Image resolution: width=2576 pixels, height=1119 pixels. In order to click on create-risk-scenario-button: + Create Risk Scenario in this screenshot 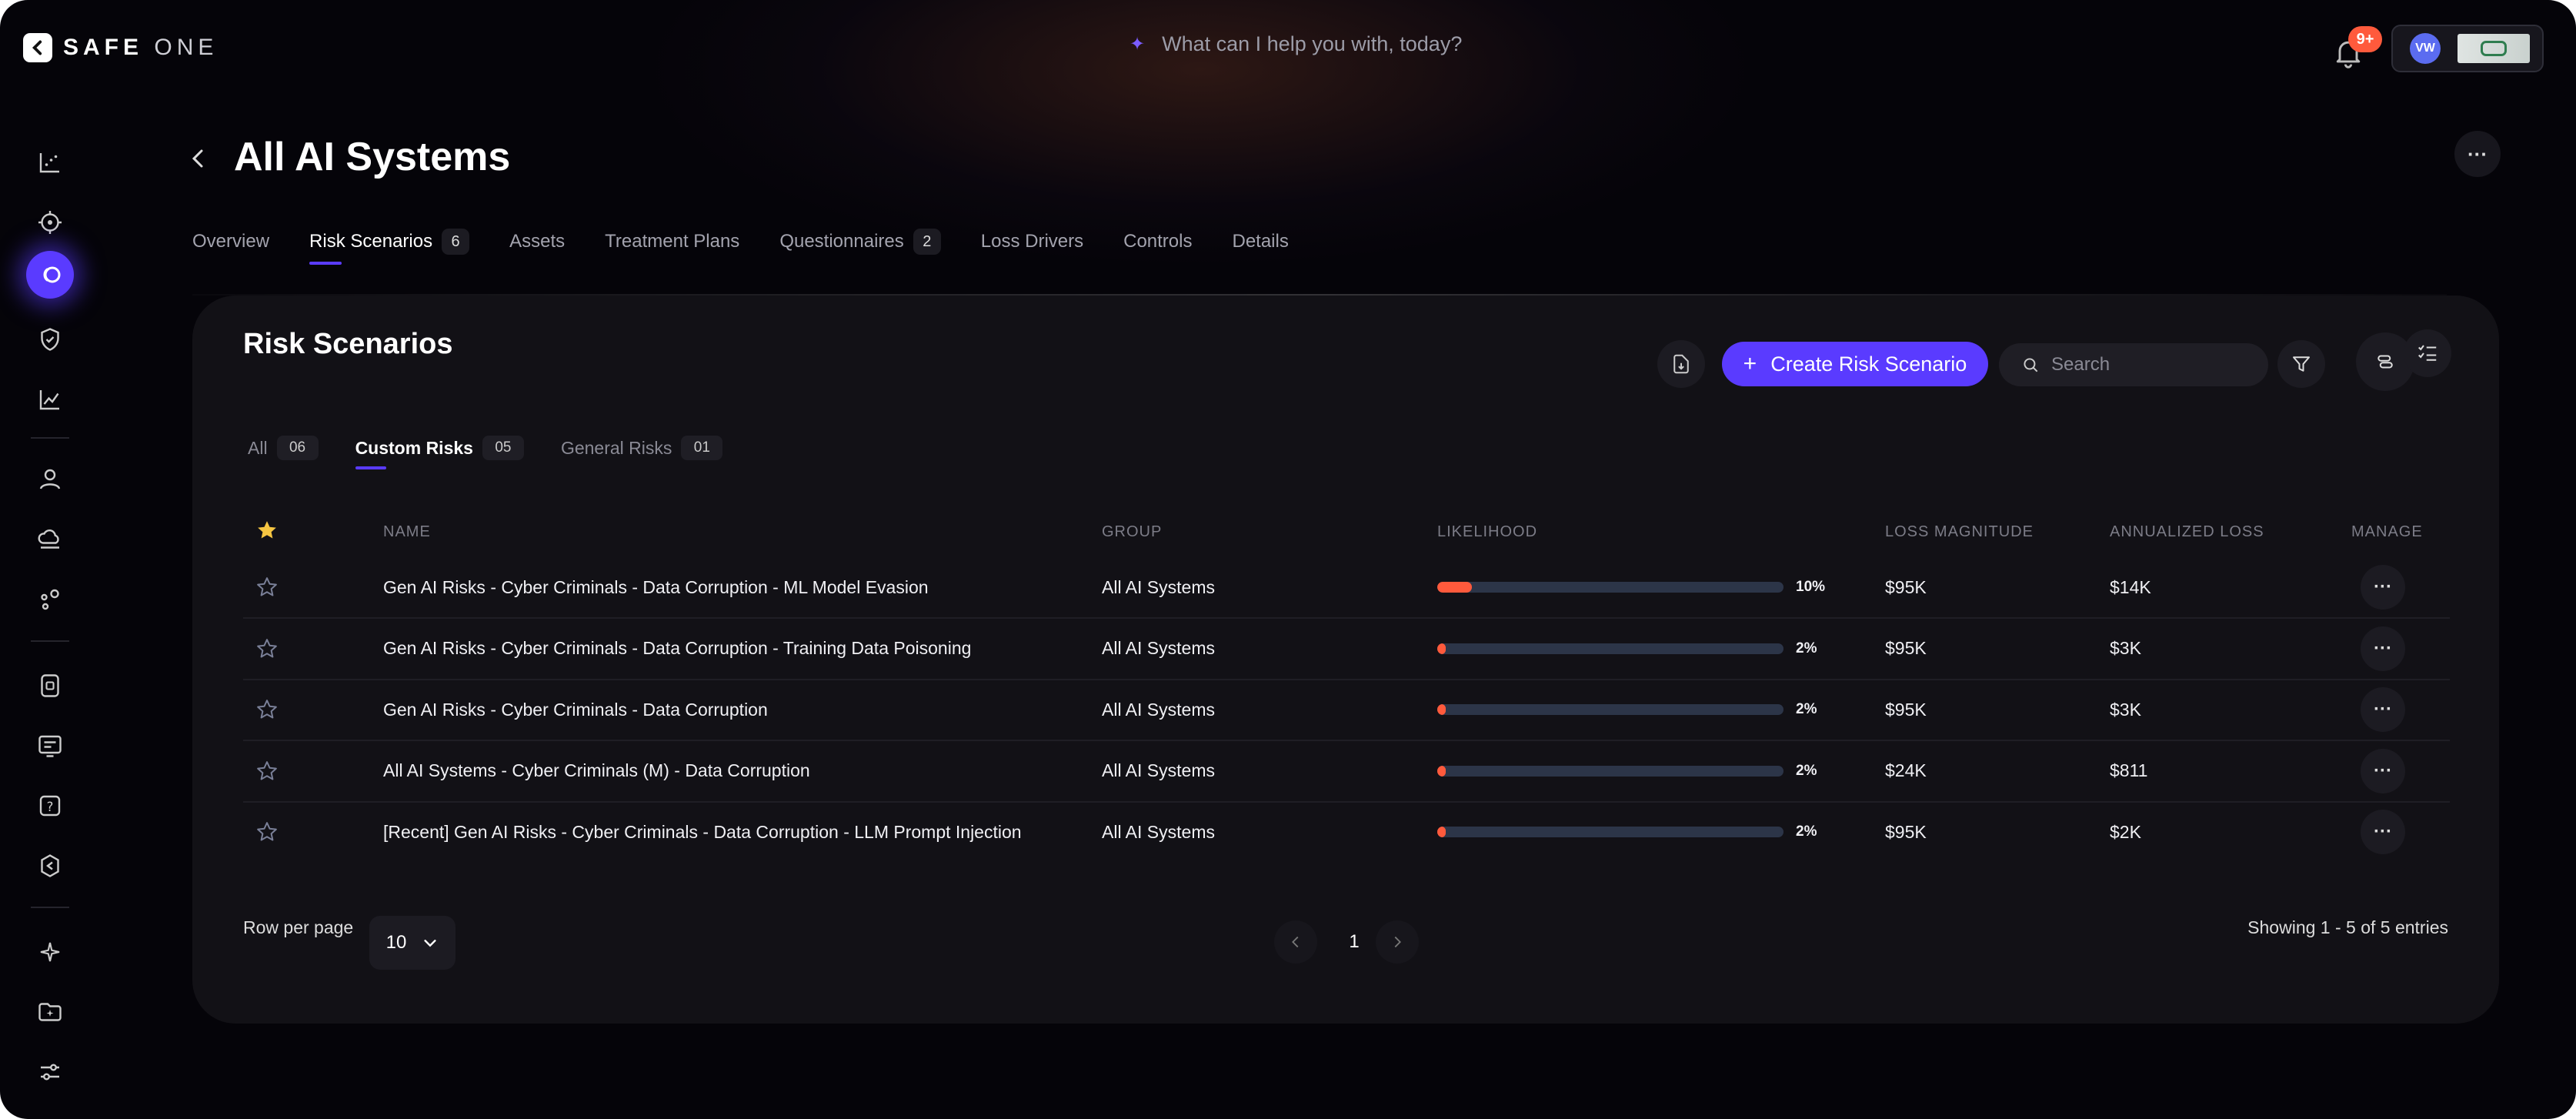, I will do `click(1855, 364)`.